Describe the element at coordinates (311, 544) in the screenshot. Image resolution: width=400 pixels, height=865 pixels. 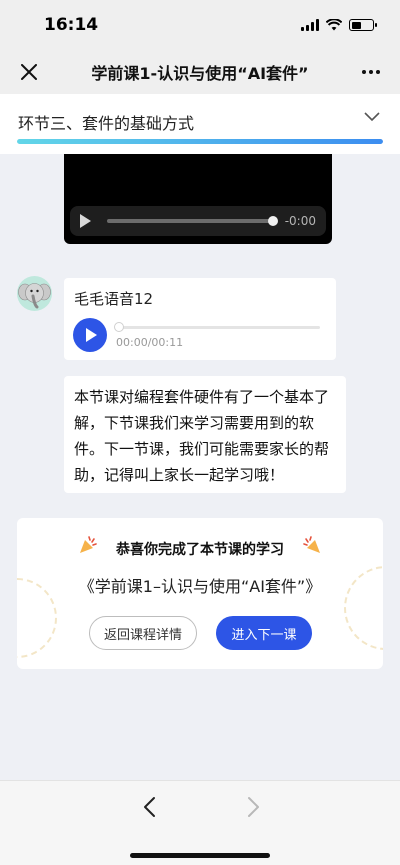
I see `party-popper-icon` at that location.